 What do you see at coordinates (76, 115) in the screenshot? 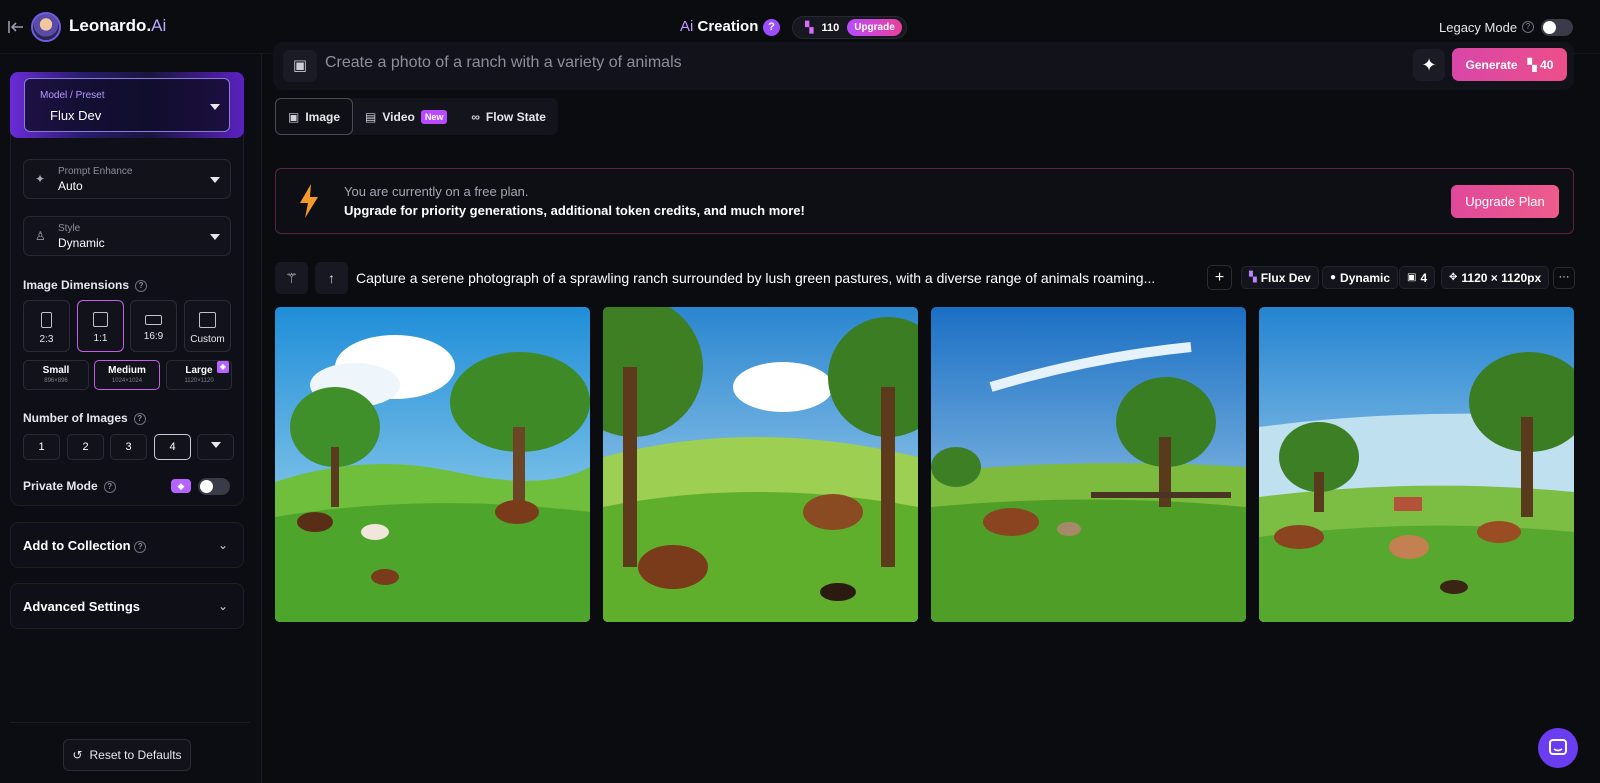
I see `model-preset-value: Flux Dev` at bounding box center [76, 115].